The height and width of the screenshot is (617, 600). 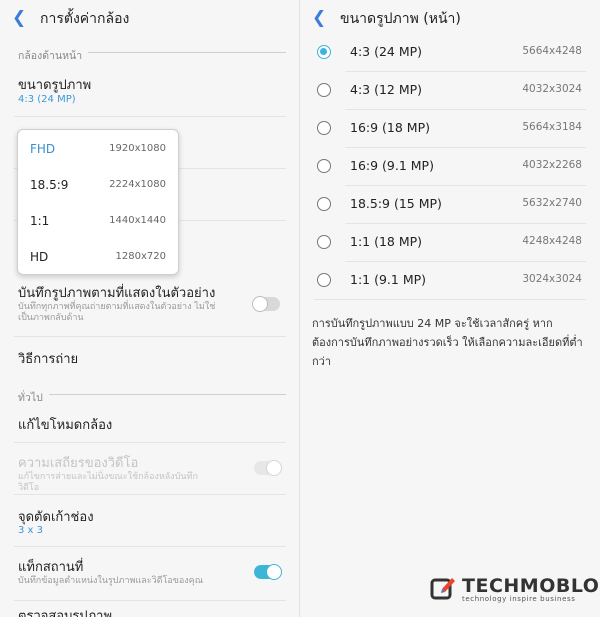 I want to click on video-option-18-5-9: 18.5:9 2224x1080, so click(x=98, y=185).